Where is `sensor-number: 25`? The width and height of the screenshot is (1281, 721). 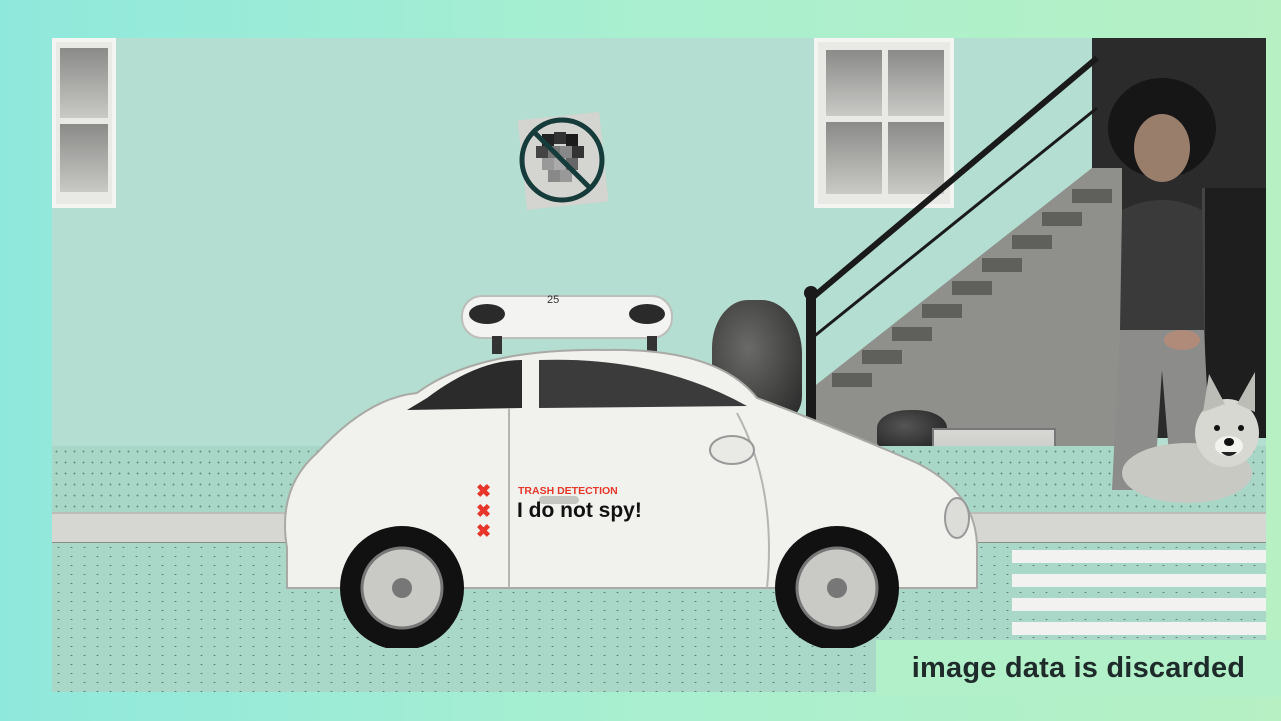 sensor-number: 25 is located at coordinates (553, 300).